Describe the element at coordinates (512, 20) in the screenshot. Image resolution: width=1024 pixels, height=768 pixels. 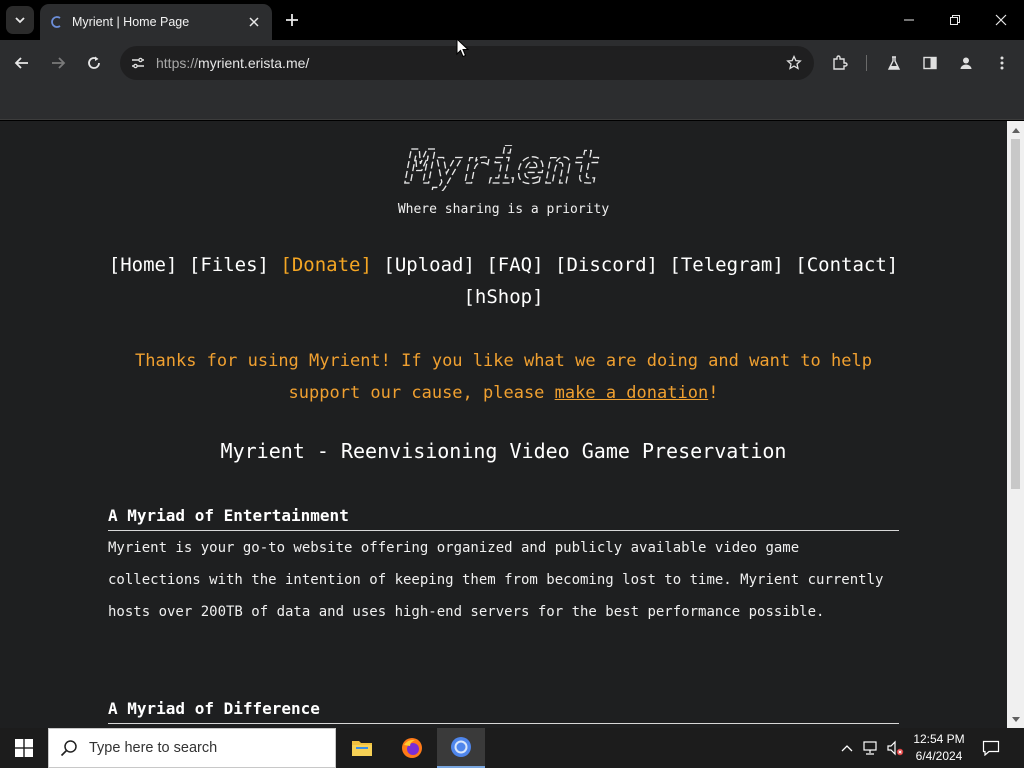
I see `browser-titlebar: Myrient | Home Page` at that location.